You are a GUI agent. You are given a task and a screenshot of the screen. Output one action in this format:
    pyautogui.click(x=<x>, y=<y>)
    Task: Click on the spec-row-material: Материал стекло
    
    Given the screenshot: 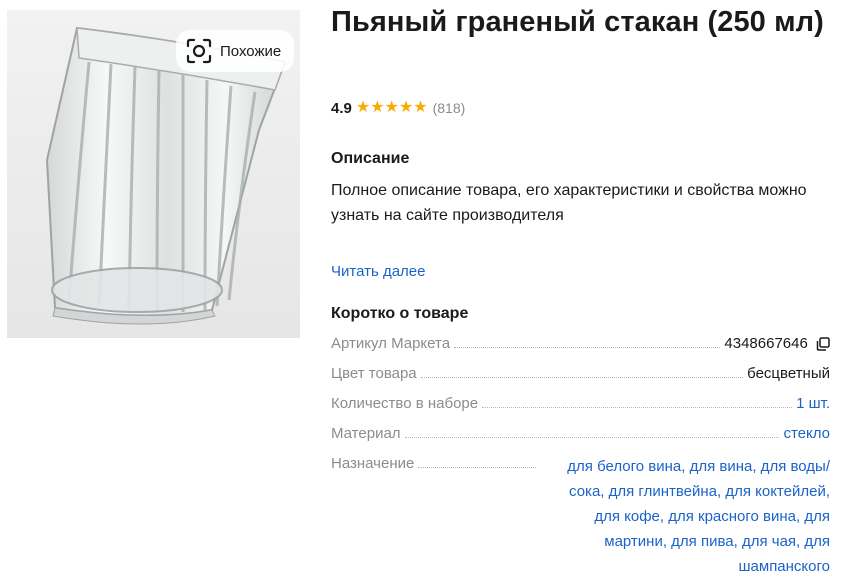 What is the action you would take?
    pyautogui.click(x=580, y=439)
    